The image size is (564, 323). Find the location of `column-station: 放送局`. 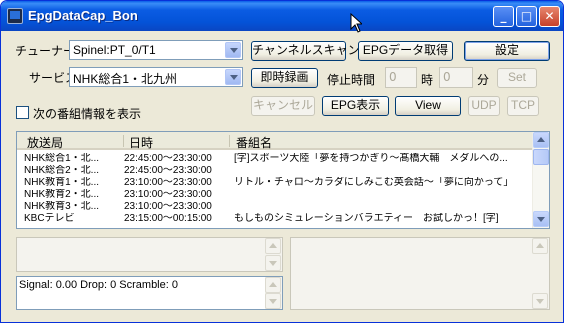

column-station: 放送局 is located at coordinates (45, 142).